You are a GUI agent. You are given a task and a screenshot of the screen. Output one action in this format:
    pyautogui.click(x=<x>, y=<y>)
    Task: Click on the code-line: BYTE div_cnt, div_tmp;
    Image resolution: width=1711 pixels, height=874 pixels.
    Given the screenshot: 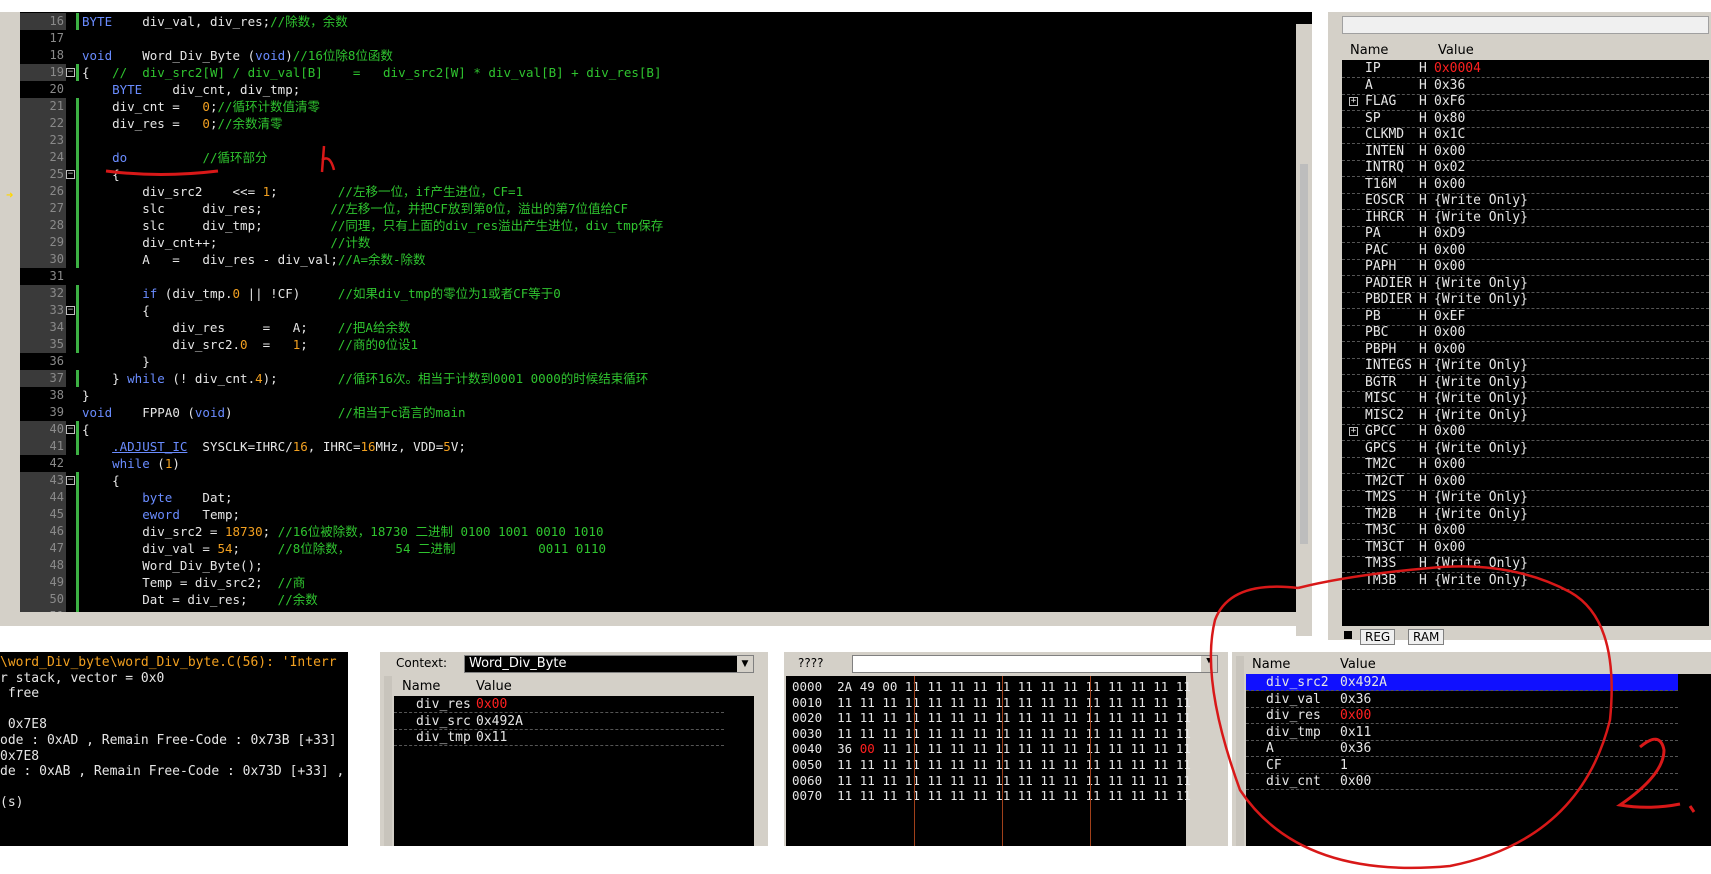 What is the action you would take?
    pyautogui.click(x=191, y=89)
    